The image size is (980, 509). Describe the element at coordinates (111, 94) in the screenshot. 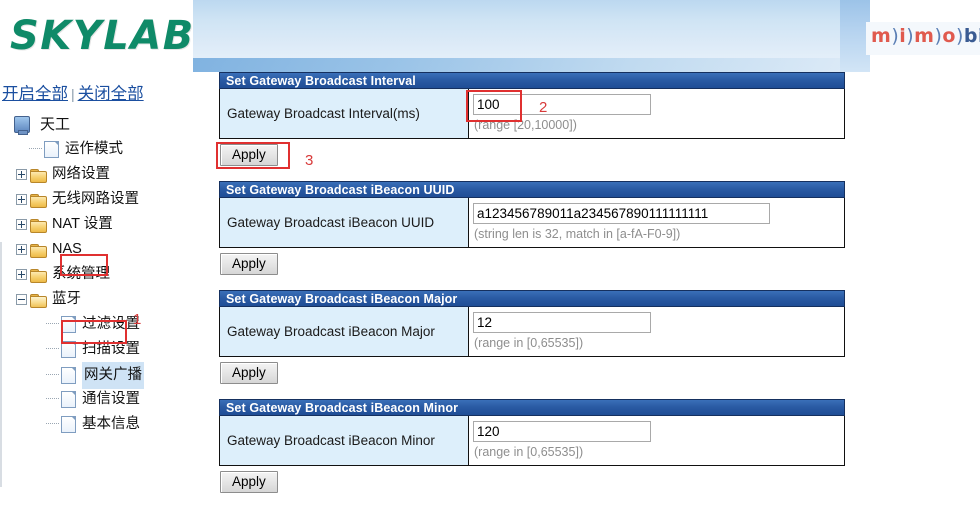

I see `collapse-all-link: 关闭全部` at that location.